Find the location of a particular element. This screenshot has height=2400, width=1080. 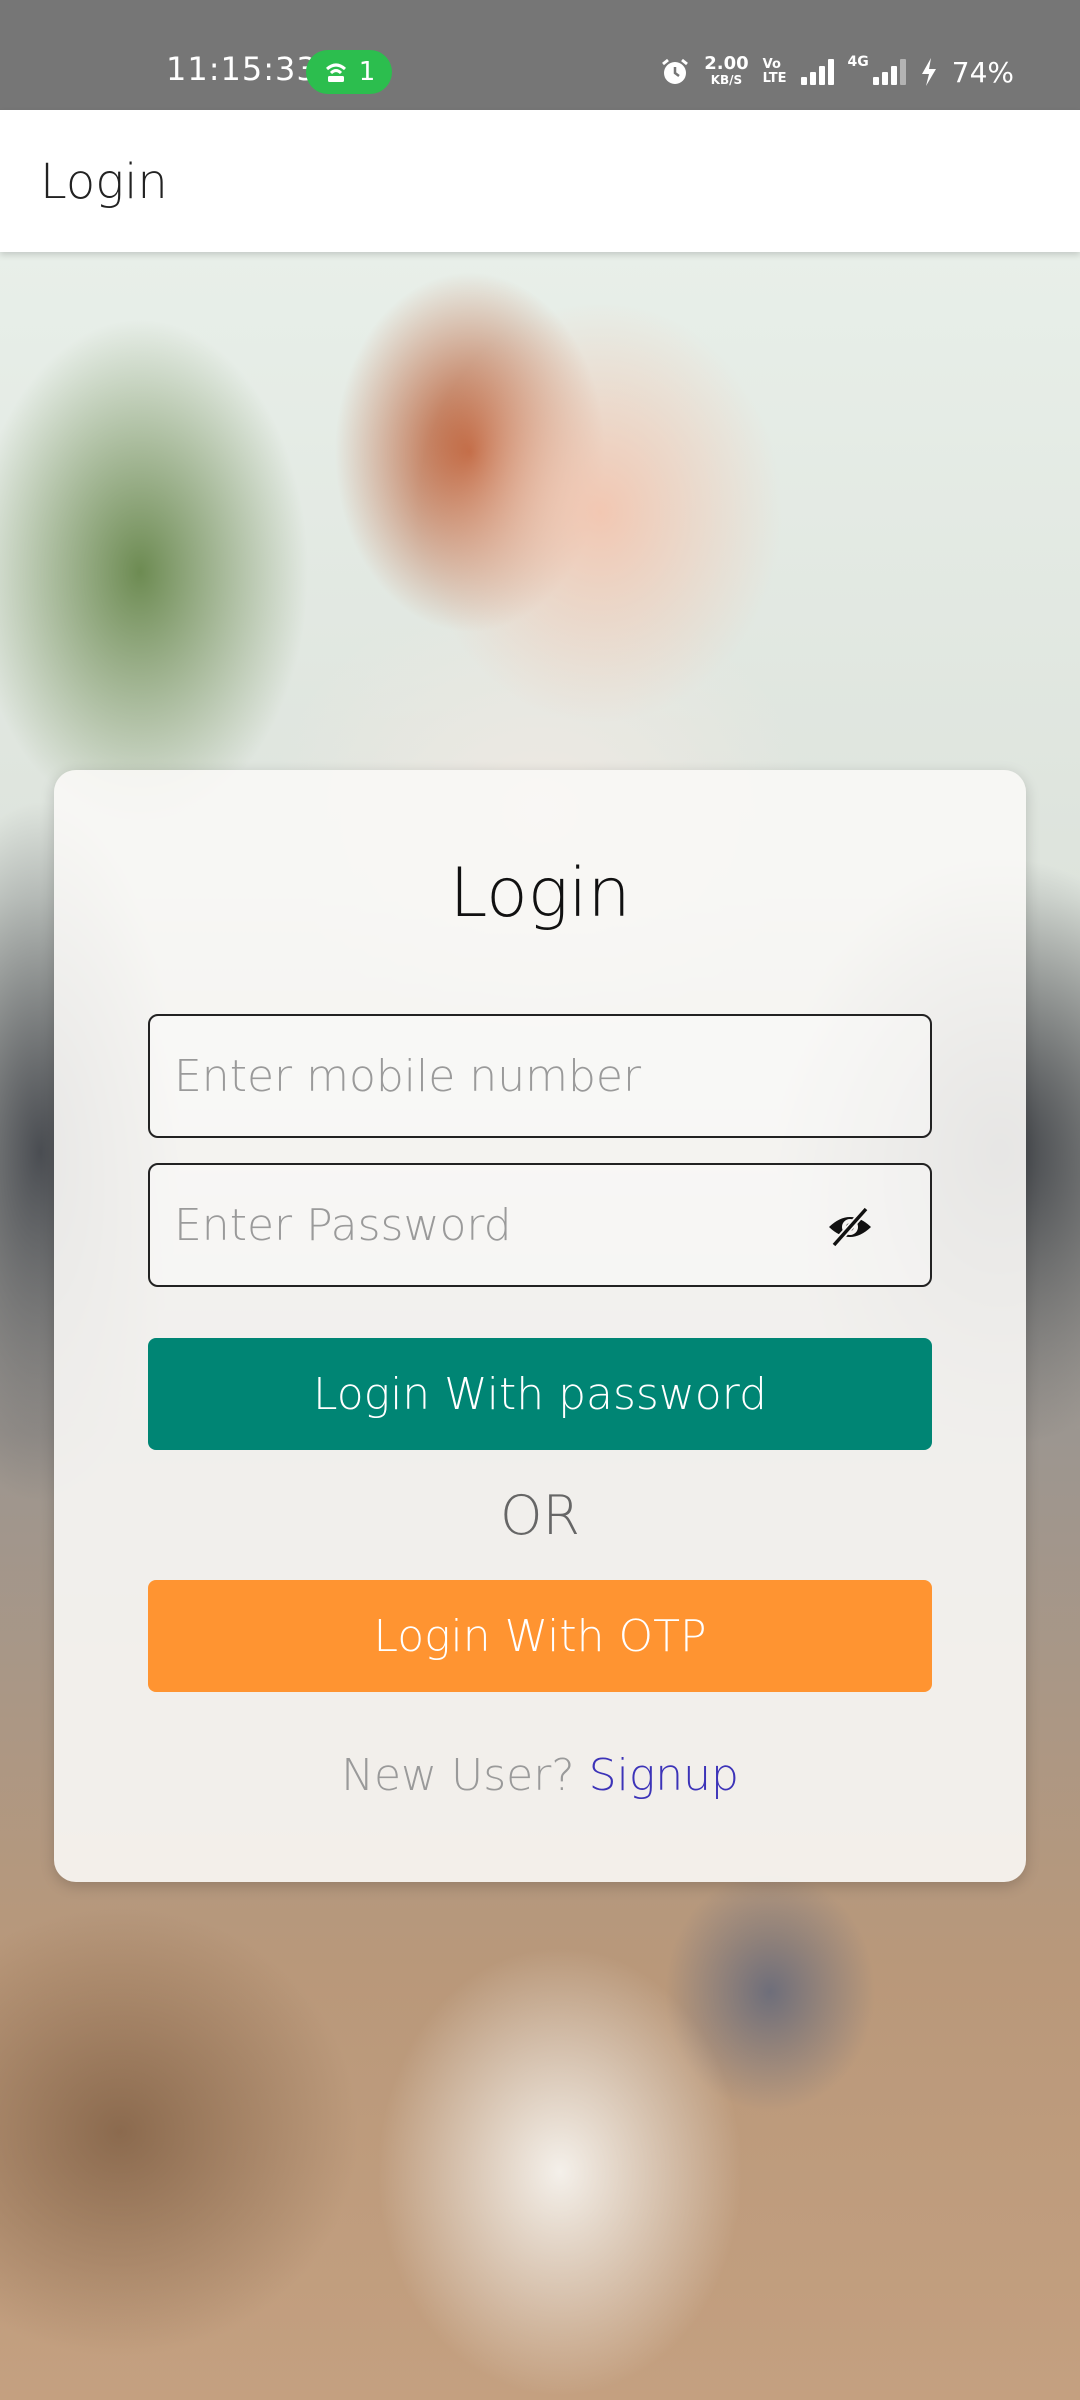

volte-top: Vo is located at coordinates (771, 64).